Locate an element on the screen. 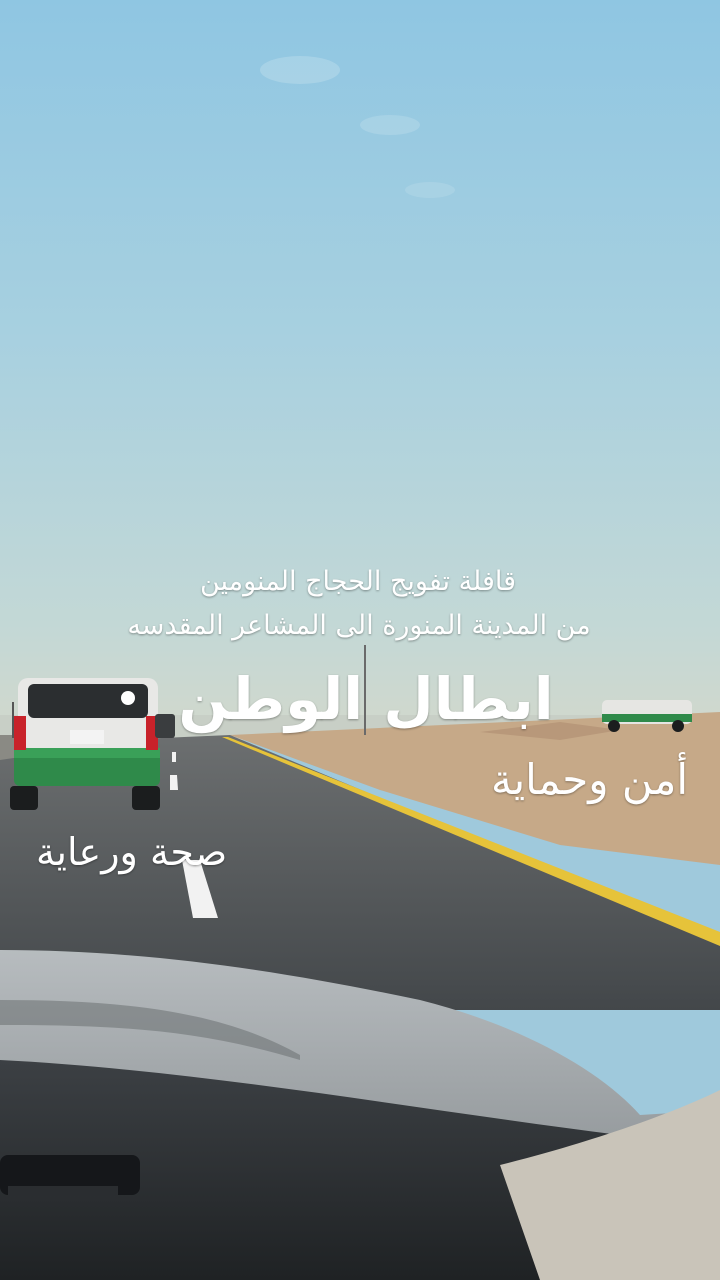 This screenshot has width=720, height=1280. caption-route: من المدينة المنورة الى المشاعر المقدسه is located at coordinates (360, 625).